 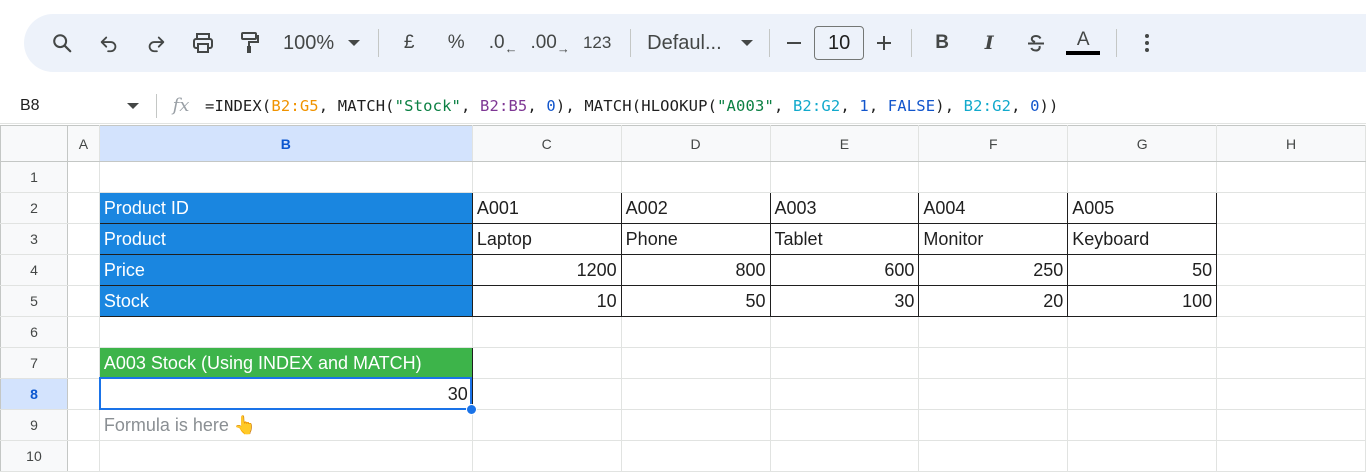 I want to click on more-options-button, so click(x=1147, y=43).